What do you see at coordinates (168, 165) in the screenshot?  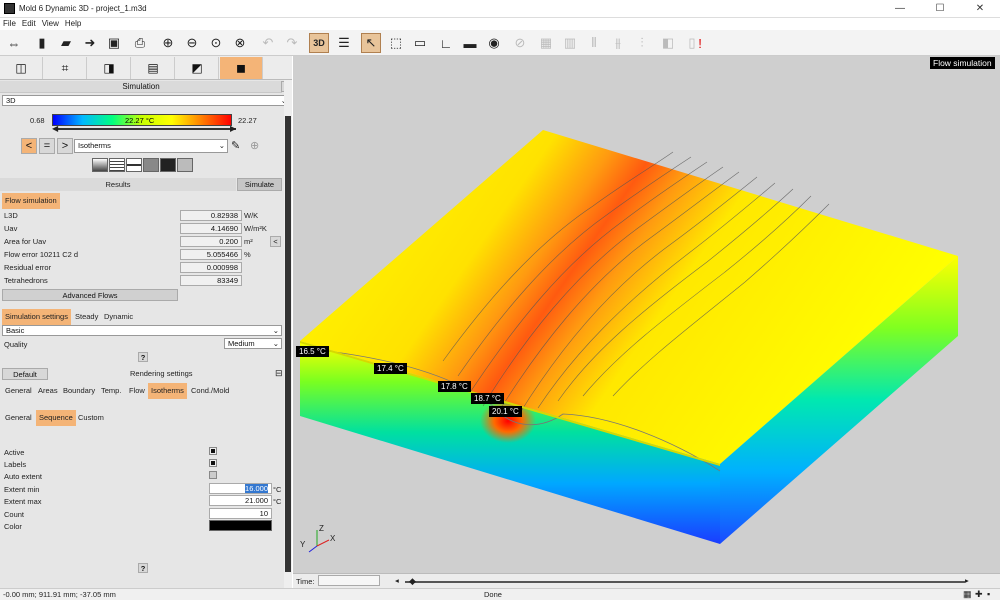 I see `style-solid-icon` at bounding box center [168, 165].